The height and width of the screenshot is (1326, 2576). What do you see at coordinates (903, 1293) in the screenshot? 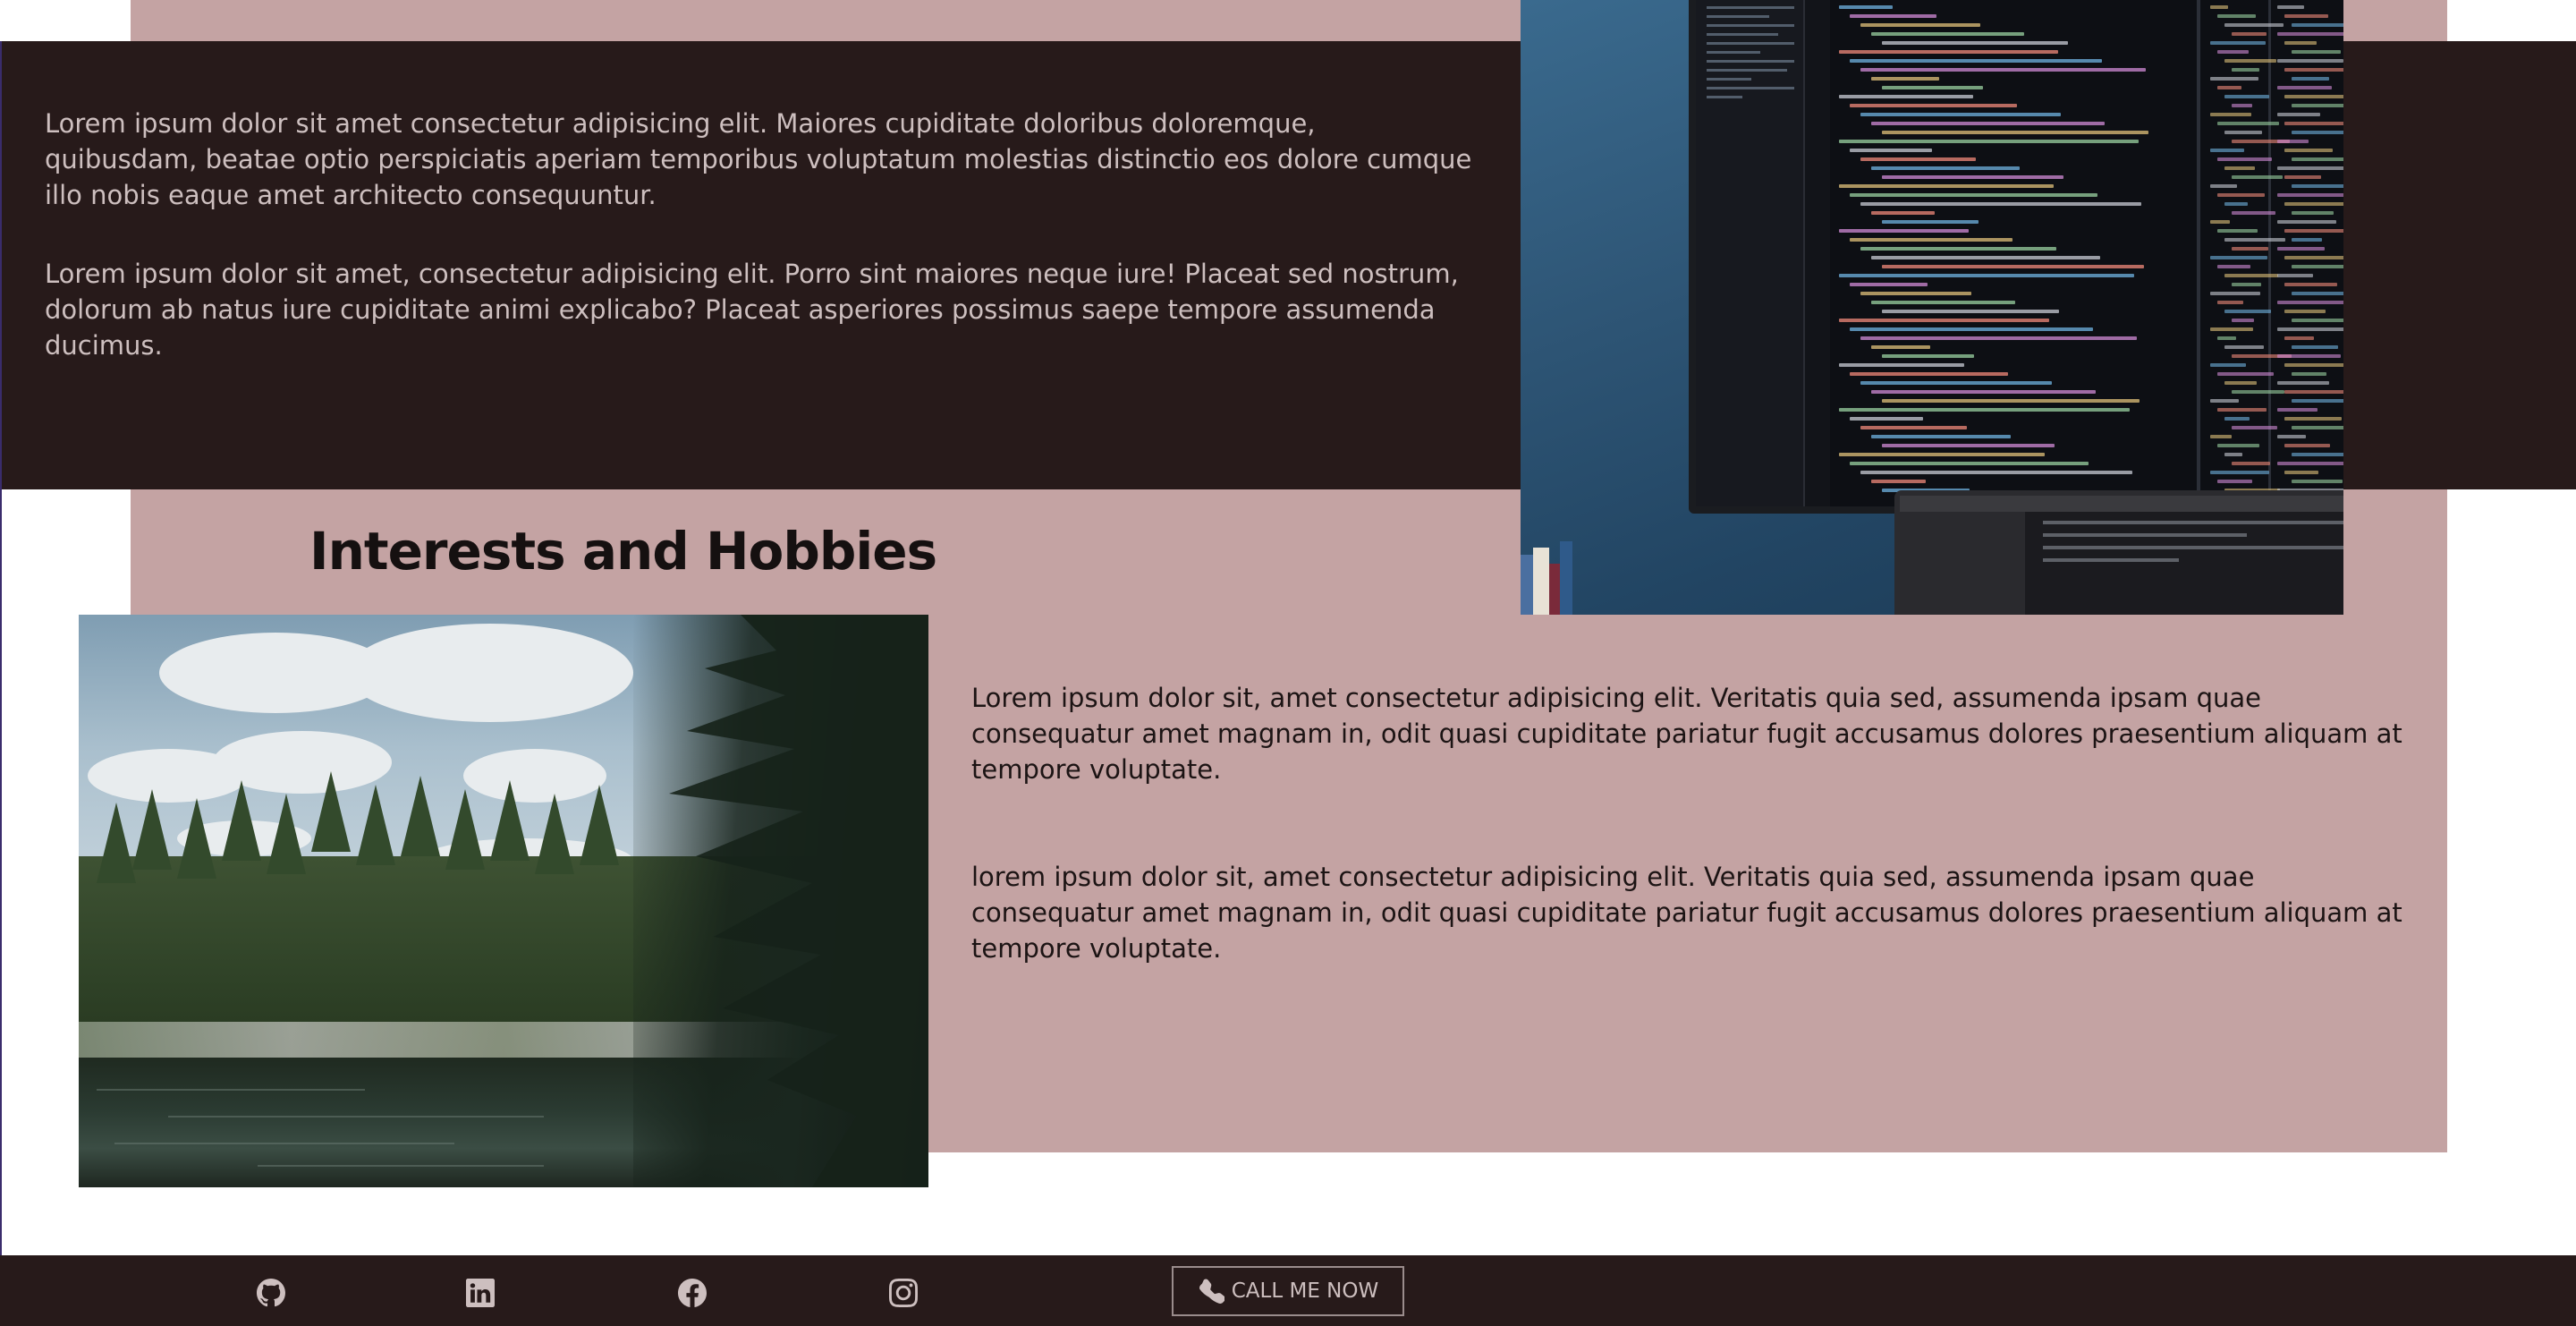
I see `instagram-icon` at bounding box center [903, 1293].